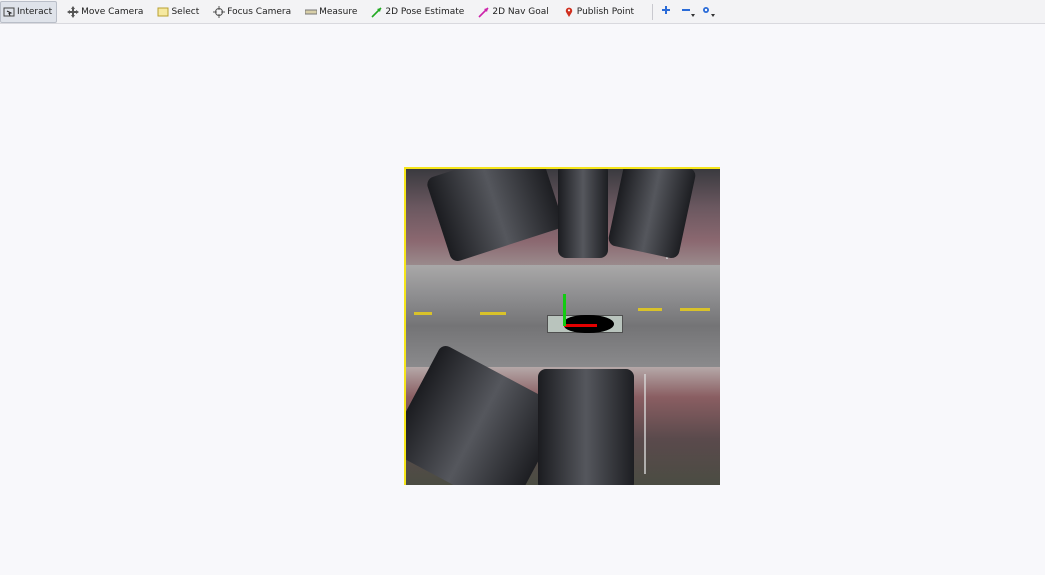 The image size is (1045, 575). Describe the element at coordinates (645, 424) in the screenshot. I see `parking-line` at that location.